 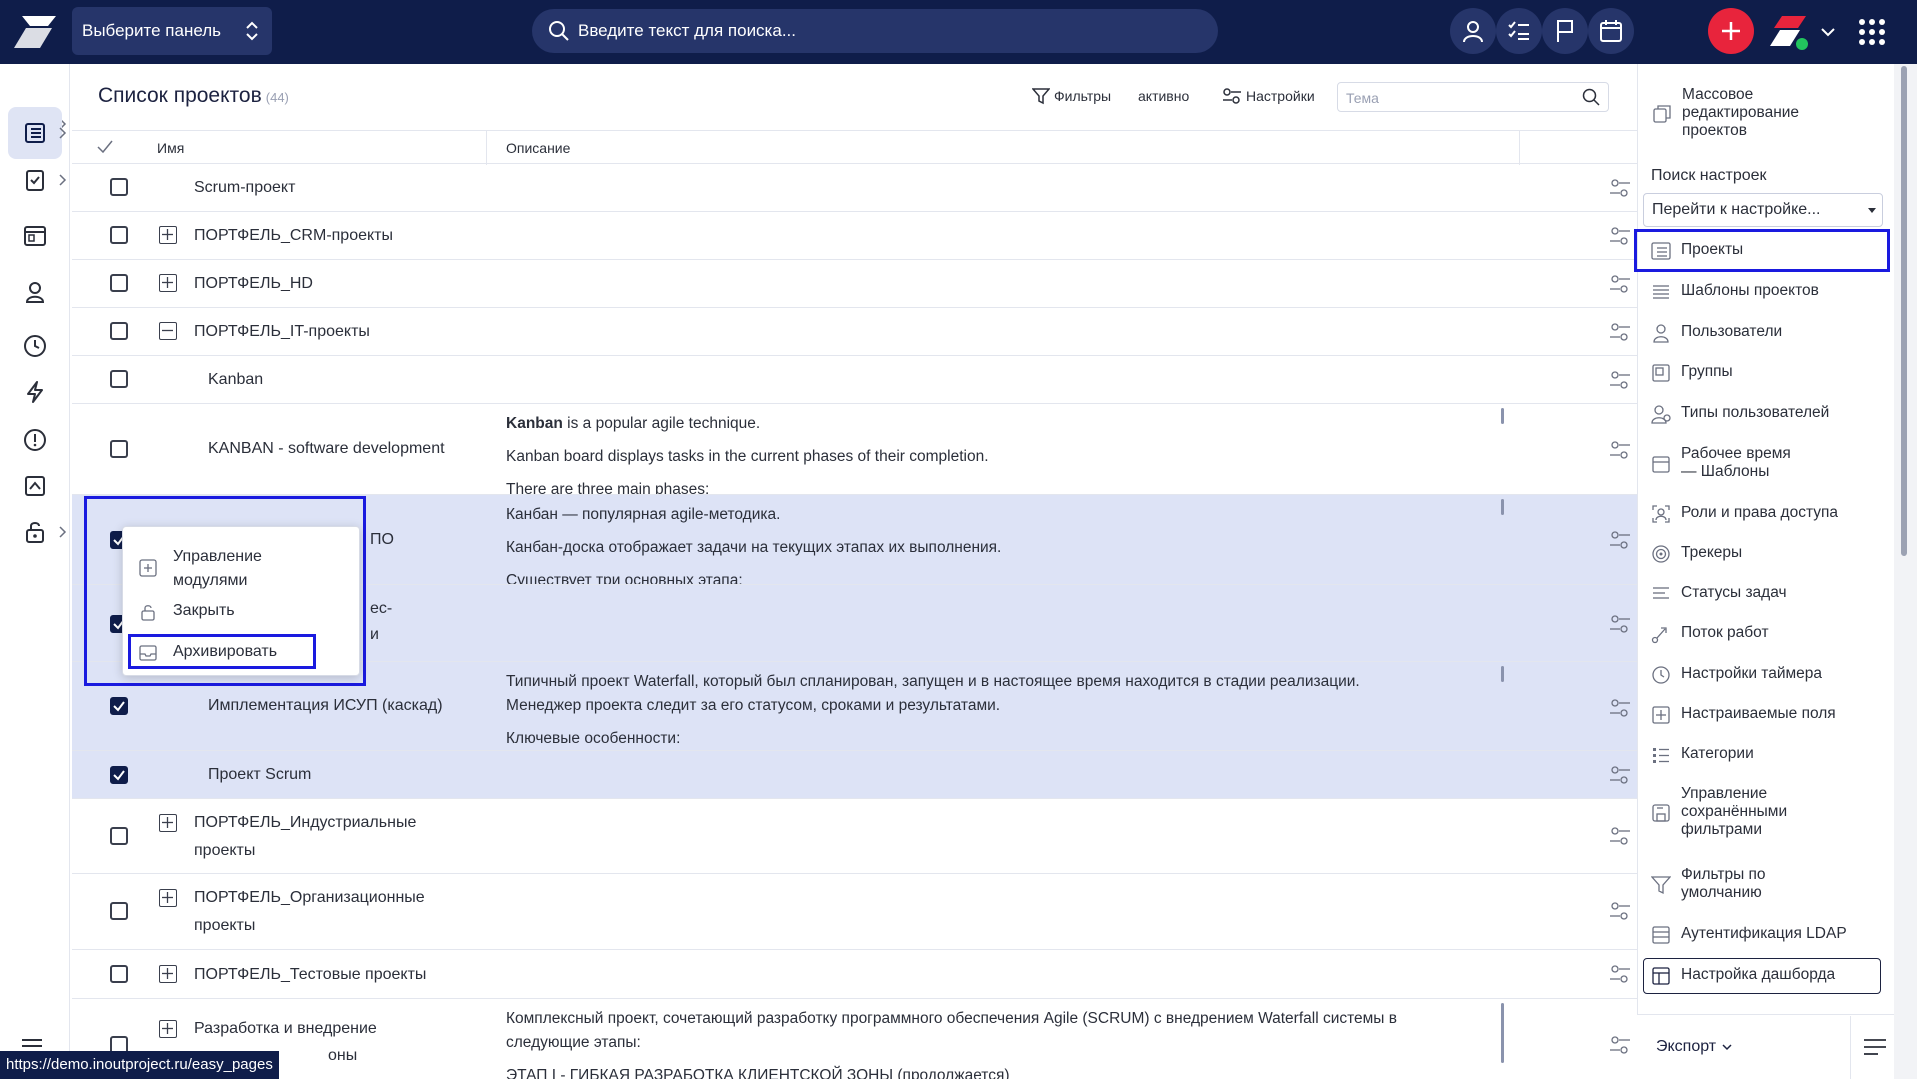 What do you see at coordinates (35, 236) in the screenshot?
I see `rail-pages` at bounding box center [35, 236].